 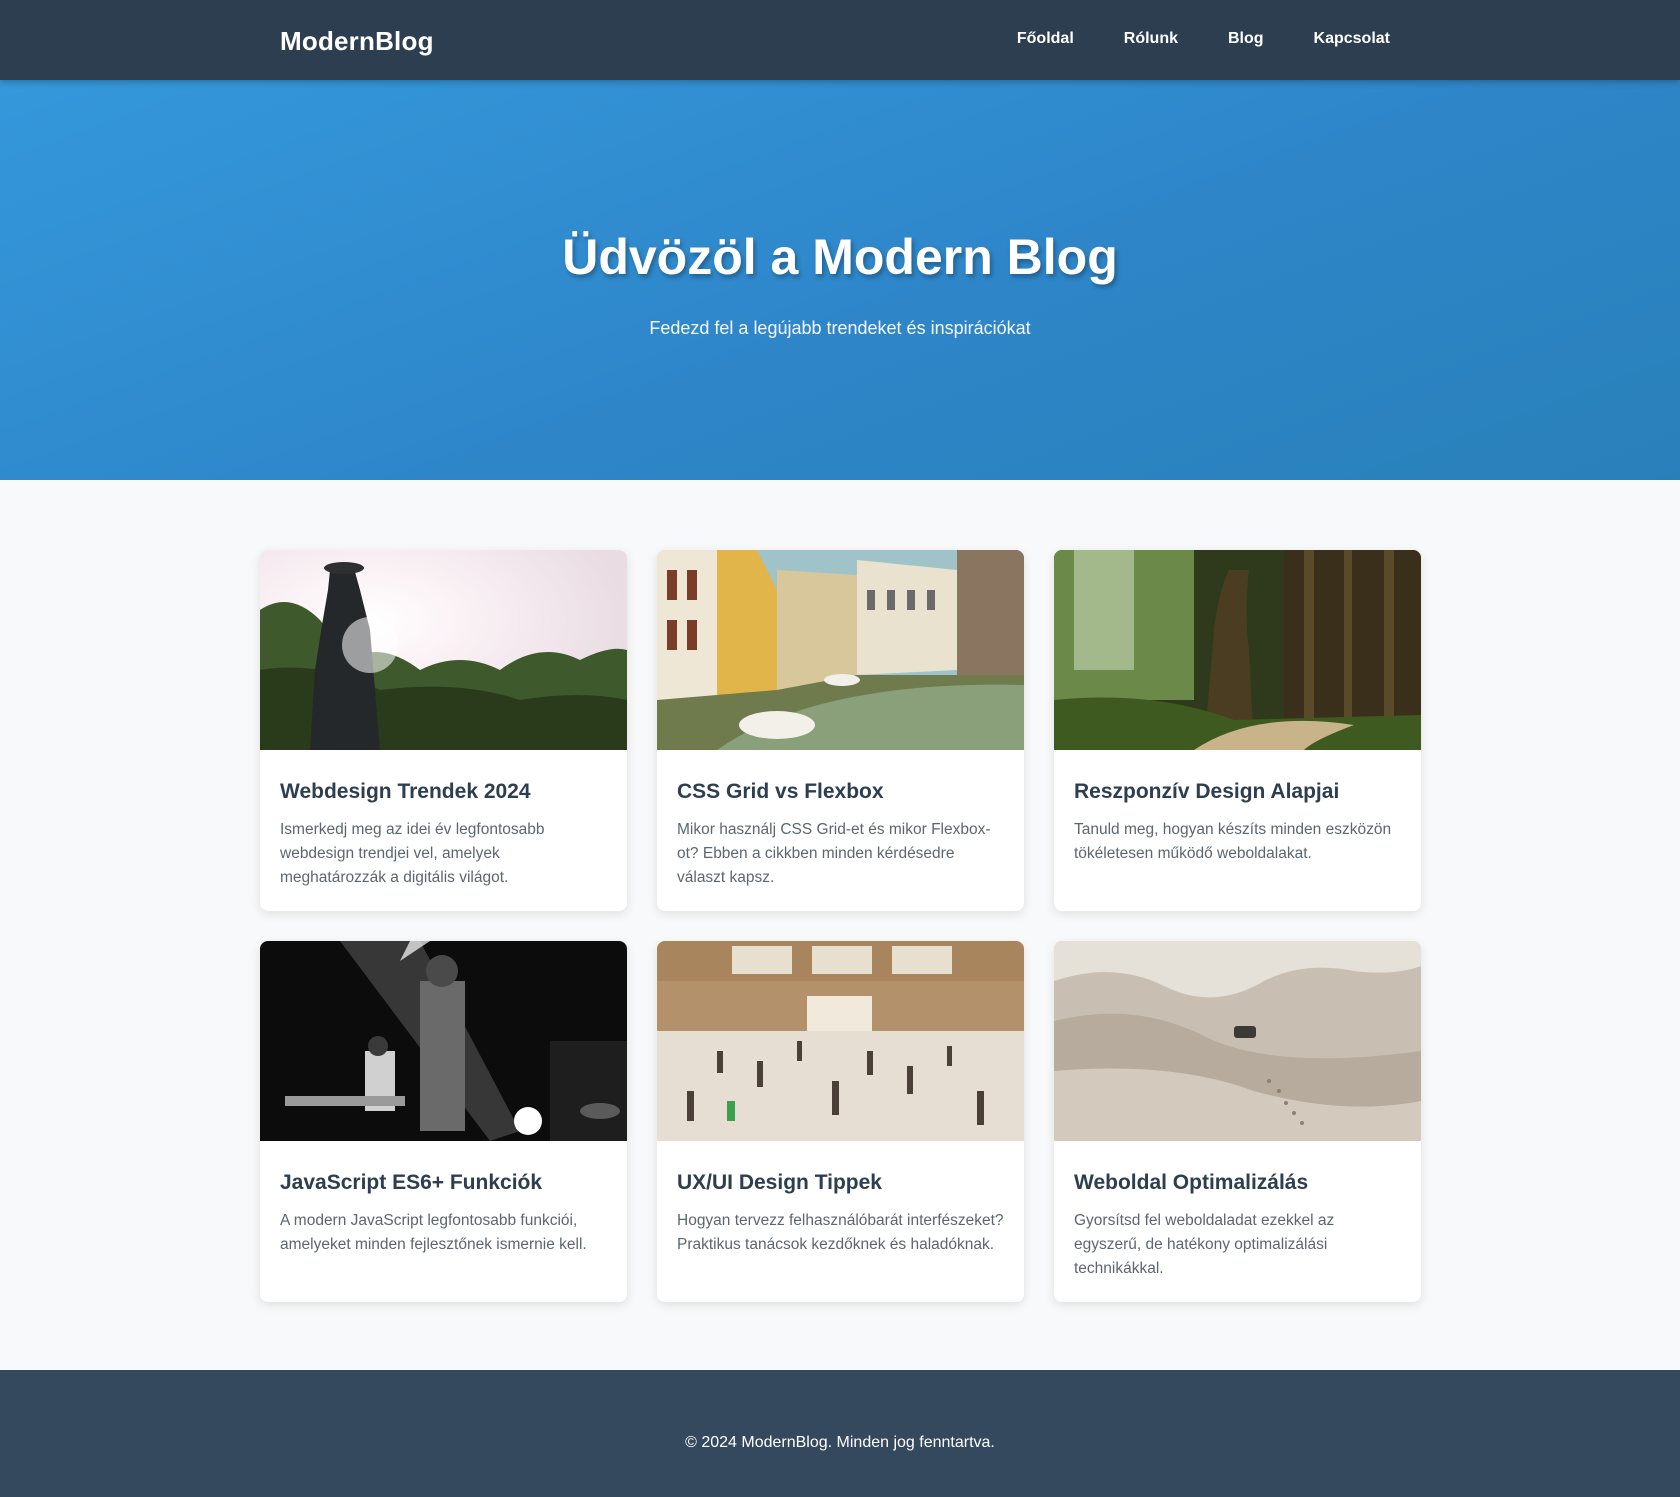 I want to click on canal-houses-photo, so click(x=840, y=650).